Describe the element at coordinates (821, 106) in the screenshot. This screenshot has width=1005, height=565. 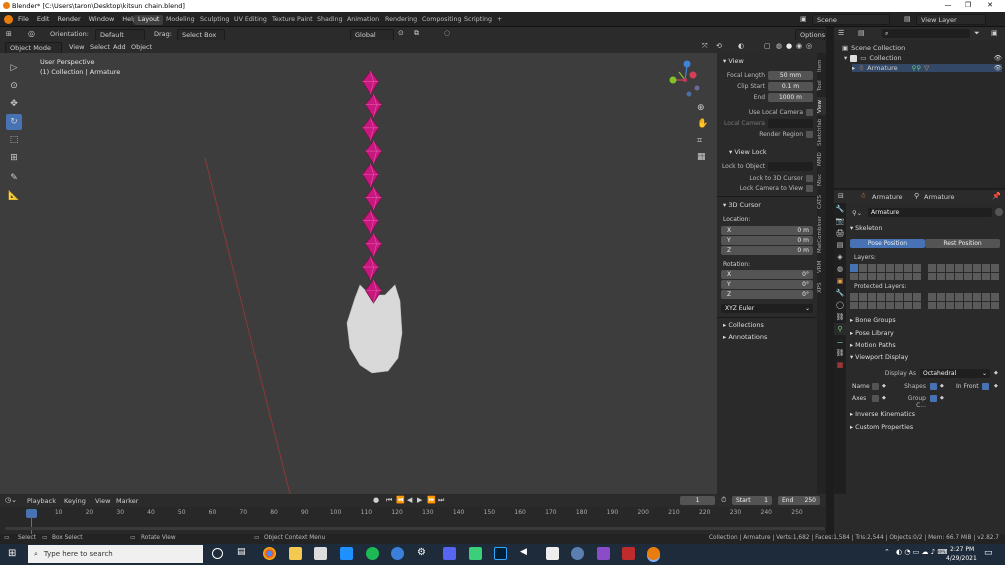
I see `tab-view: View` at that location.